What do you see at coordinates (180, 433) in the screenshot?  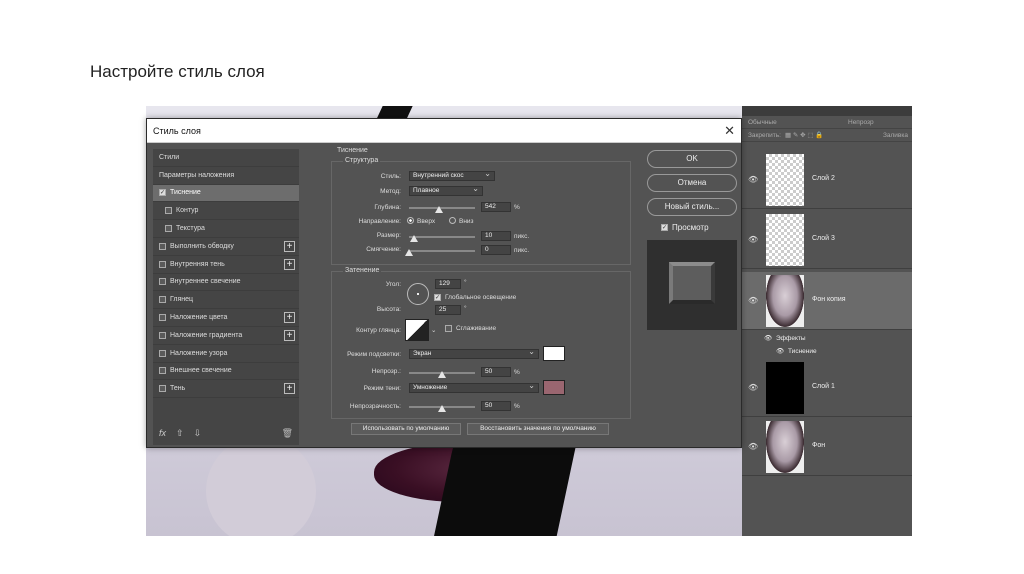 I see `move-up-icon: ⇧` at bounding box center [180, 433].